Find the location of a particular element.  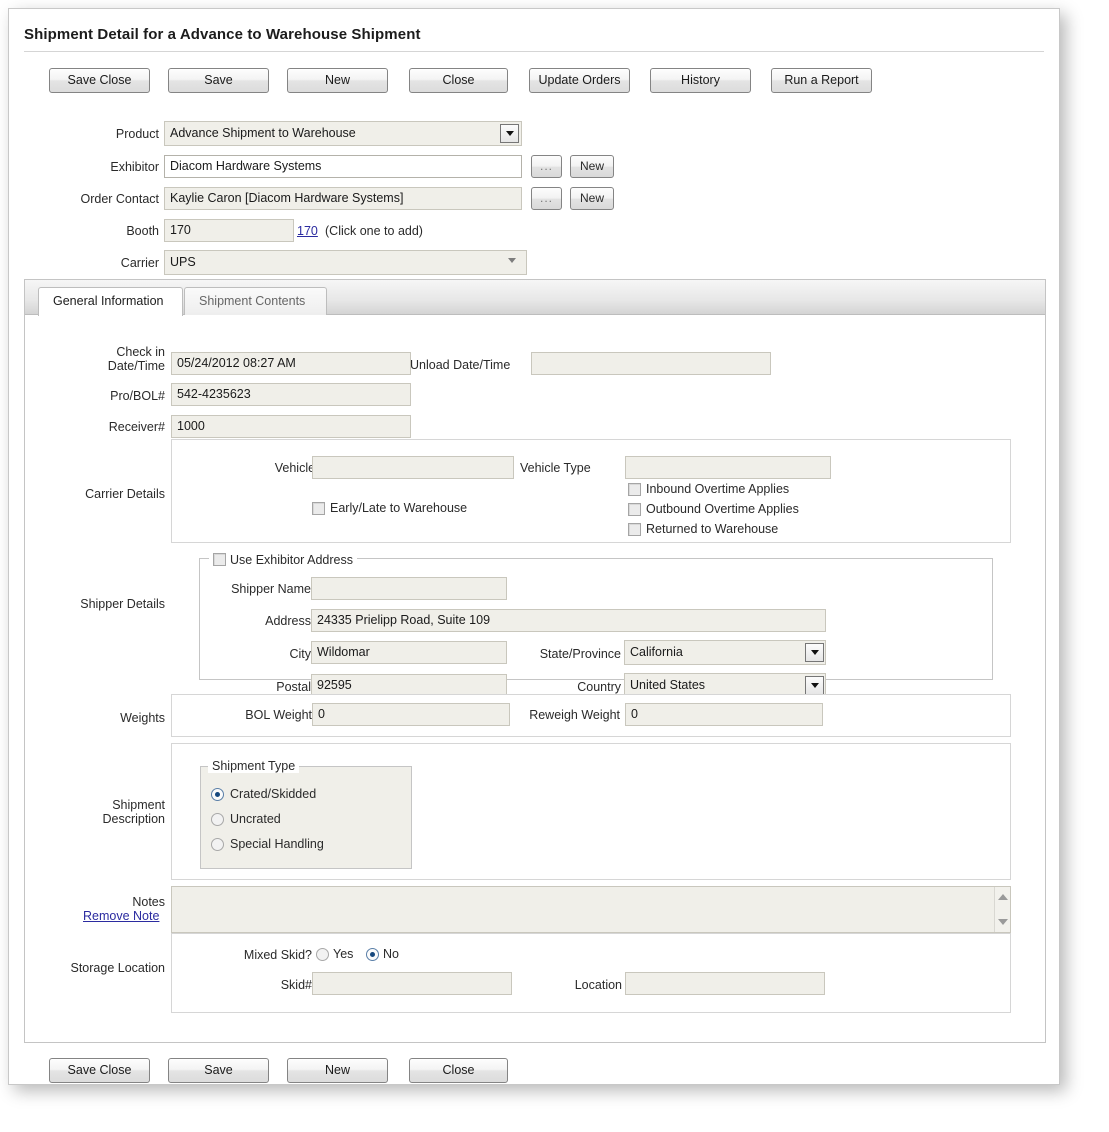

skid-number-label: Skid# is located at coordinates (296, 985).